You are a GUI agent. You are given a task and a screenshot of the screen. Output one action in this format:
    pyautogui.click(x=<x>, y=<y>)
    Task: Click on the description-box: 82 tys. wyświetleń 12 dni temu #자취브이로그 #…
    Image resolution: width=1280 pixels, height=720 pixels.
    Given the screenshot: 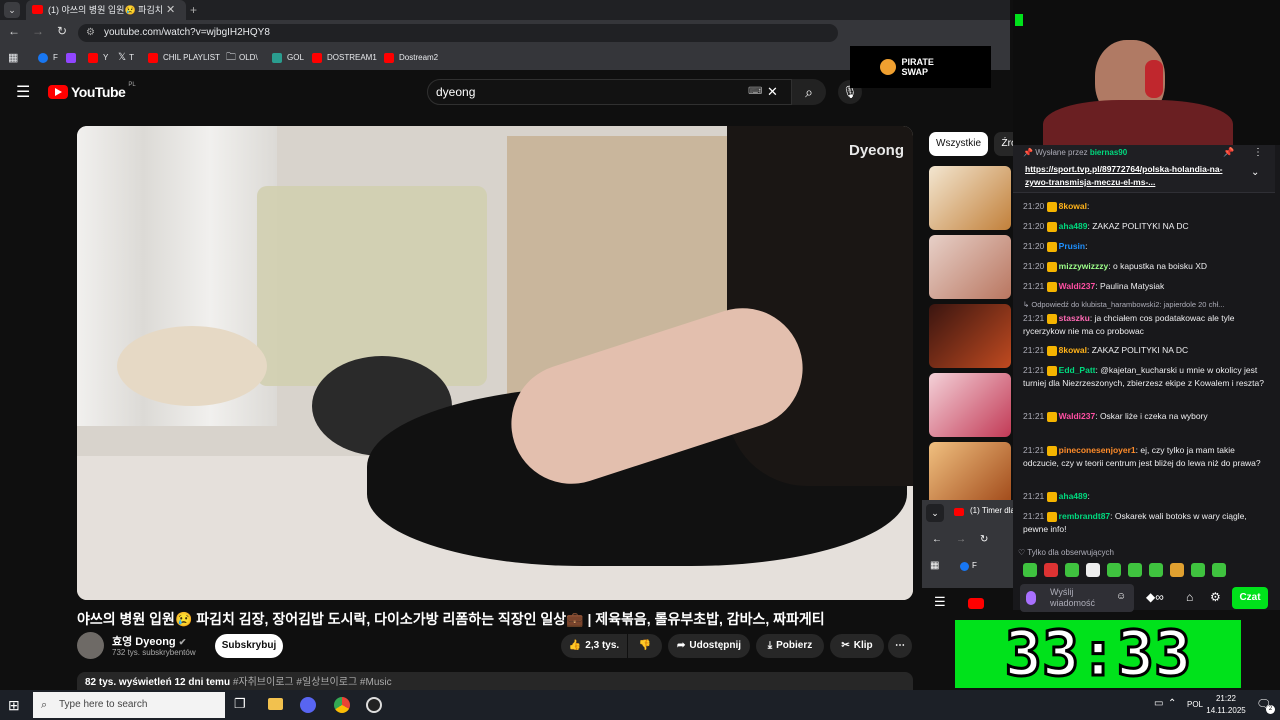 What is the action you would take?
    pyautogui.click(x=495, y=682)
    